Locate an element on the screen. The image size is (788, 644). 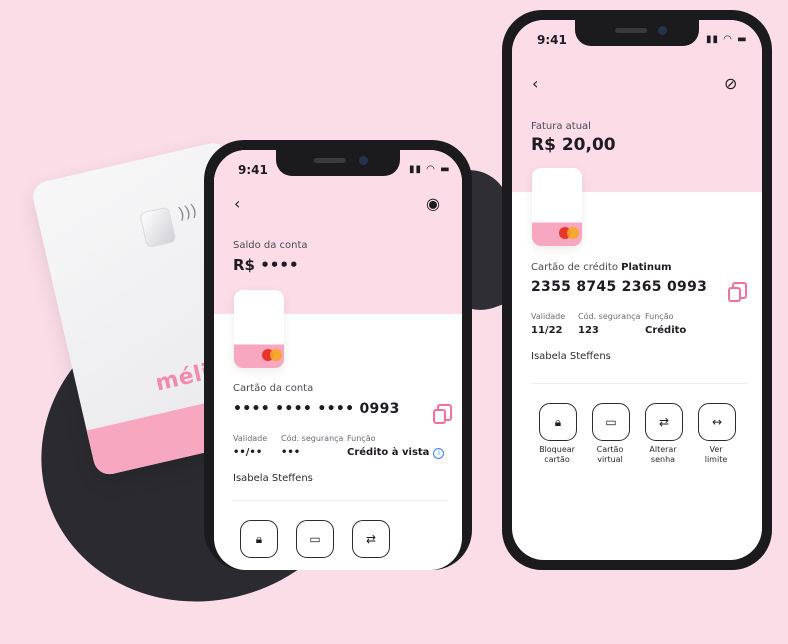
info-icon: i is located at coordinates (439, 453).